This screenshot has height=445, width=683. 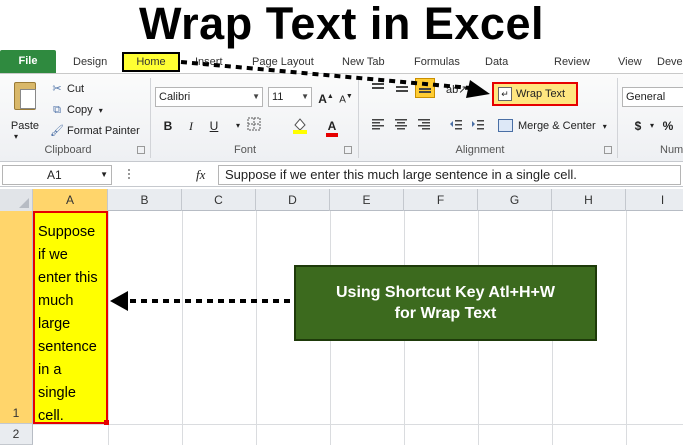 I want to click on arrow-home-to-wrap-text, so click(x=325, y=75).